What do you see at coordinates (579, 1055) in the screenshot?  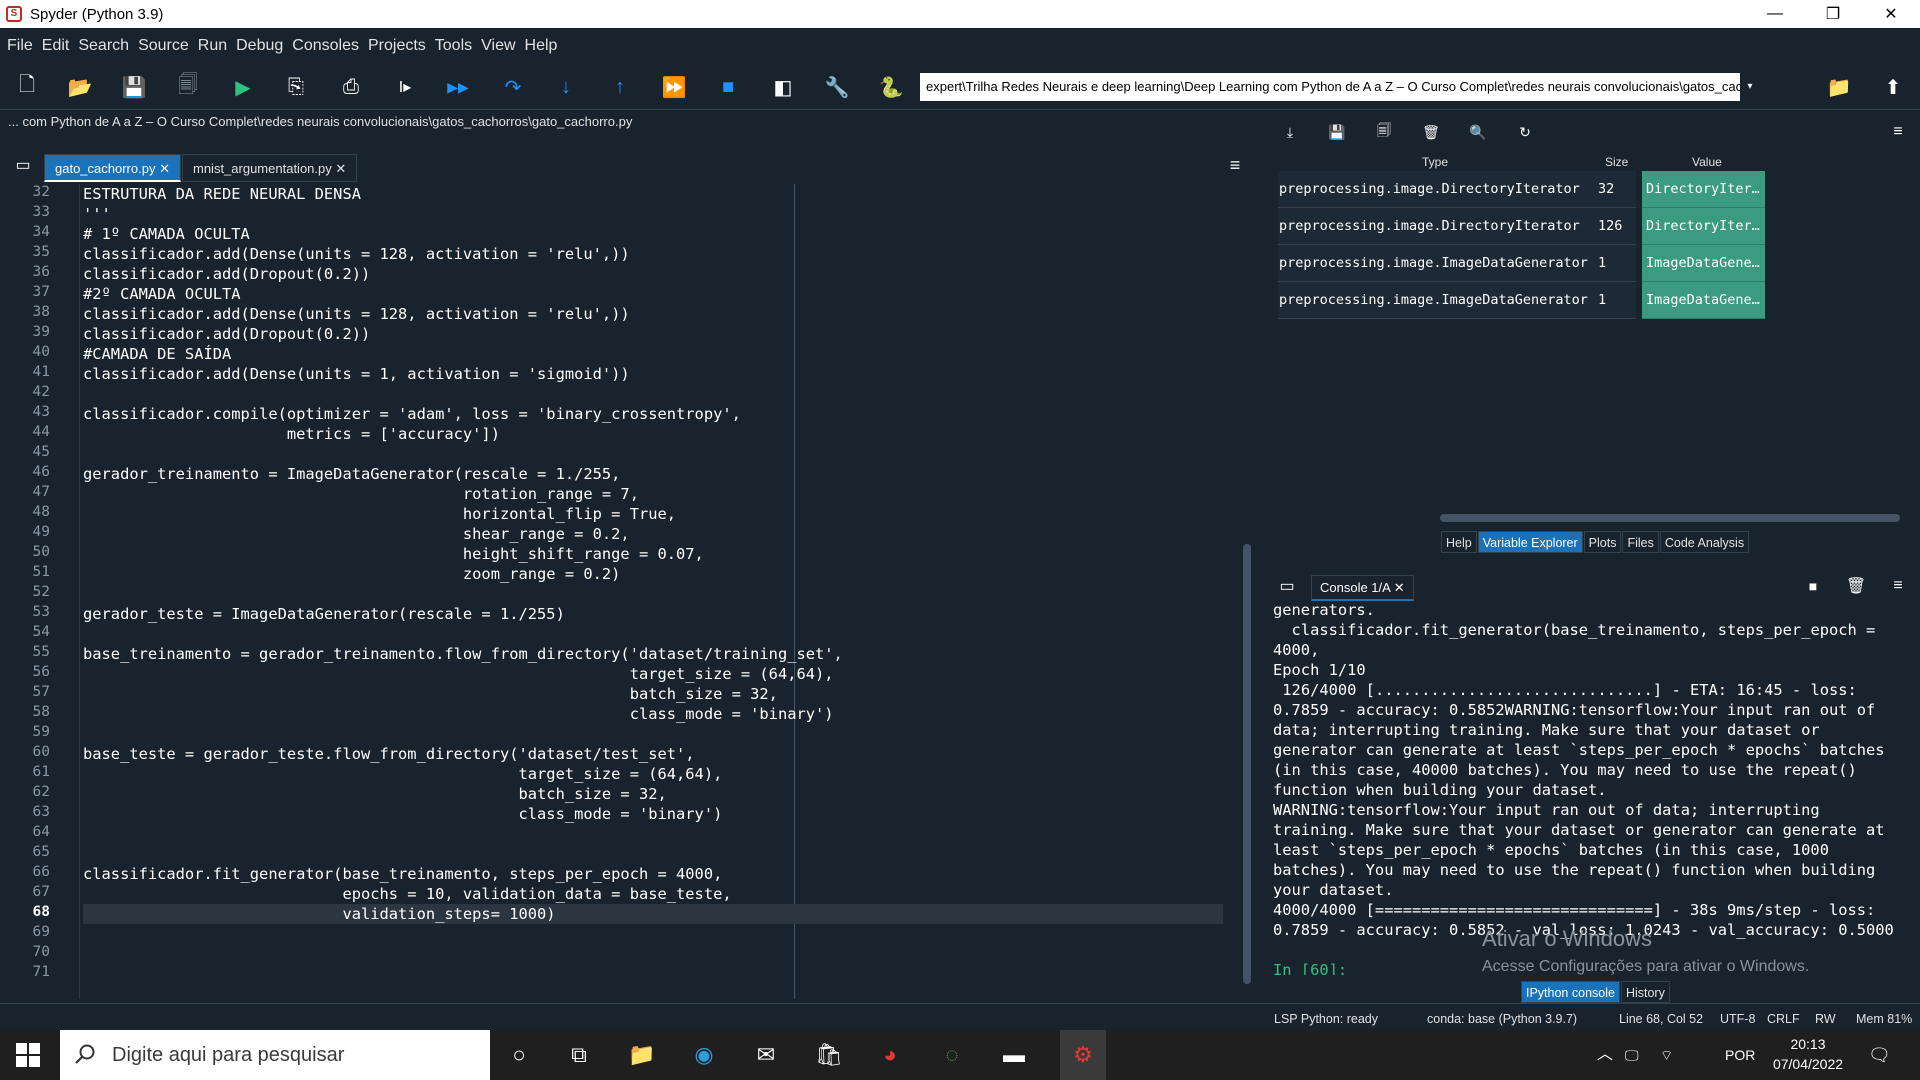 I see `task-view-icon: ⧉` at bounding box center [579, 1055].